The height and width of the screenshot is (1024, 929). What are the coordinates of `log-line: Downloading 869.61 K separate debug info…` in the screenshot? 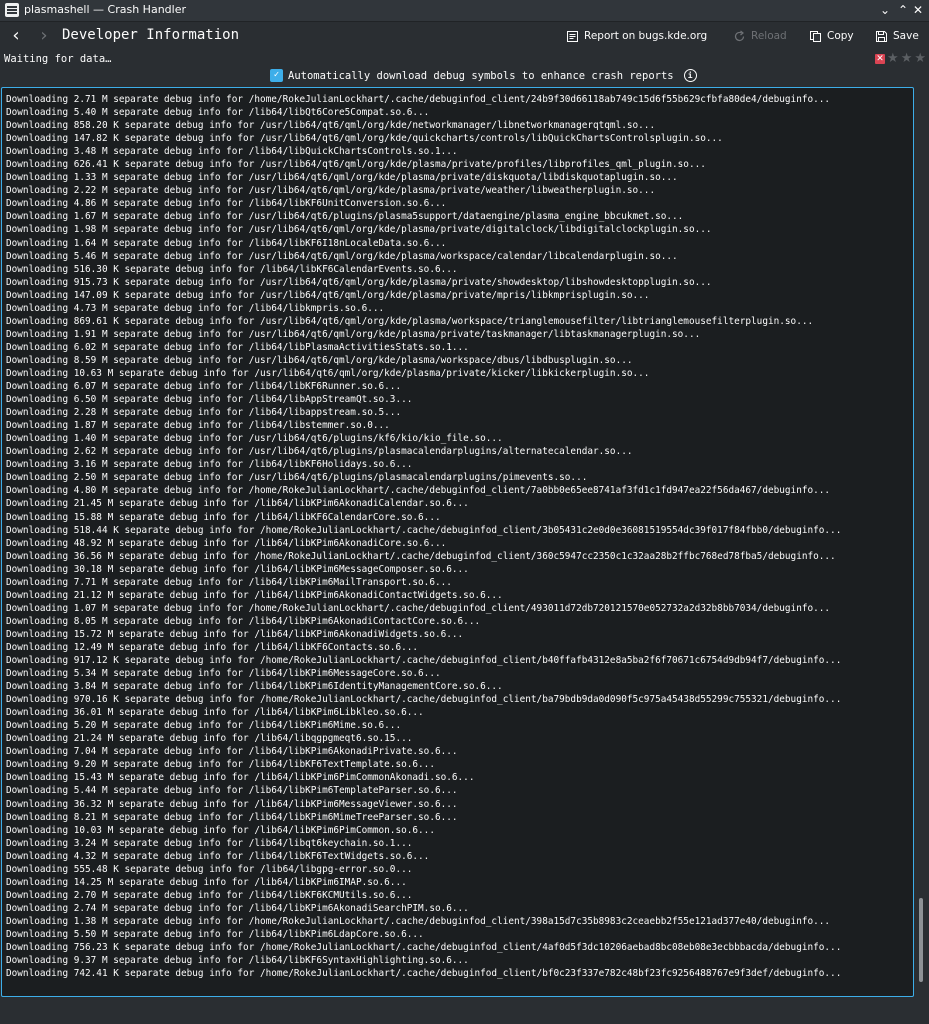 It's located at (410, 321).